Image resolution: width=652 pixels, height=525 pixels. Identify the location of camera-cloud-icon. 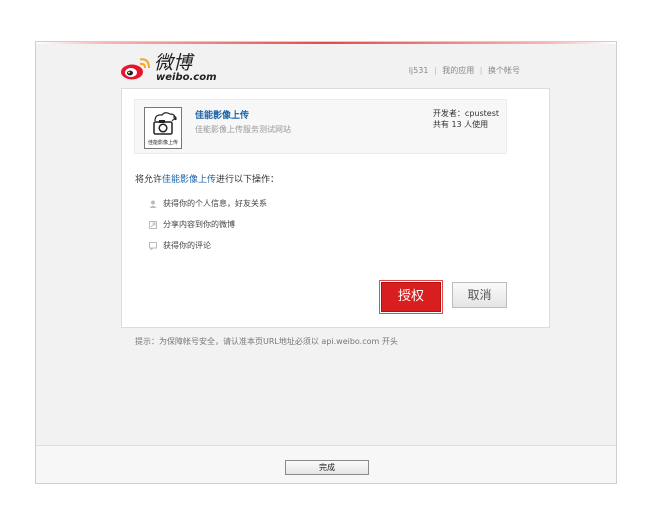
(165, 123).